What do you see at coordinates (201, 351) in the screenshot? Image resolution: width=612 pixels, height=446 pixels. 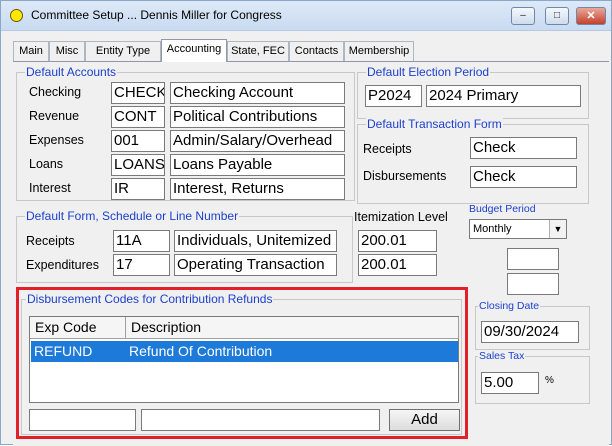 I see `row-description: Refund Of Contribution` at bounding box center [201, 351].